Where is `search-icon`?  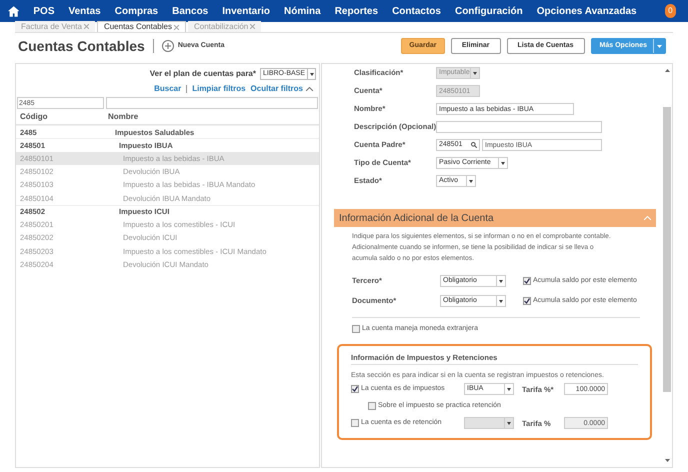 search-icon is located at coordinates (474, 145).